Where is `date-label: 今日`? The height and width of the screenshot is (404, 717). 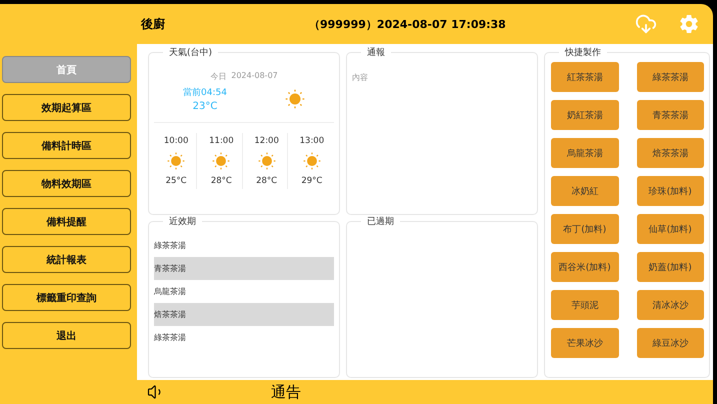
date-label: 今日 is located at coordinates (218, 76).